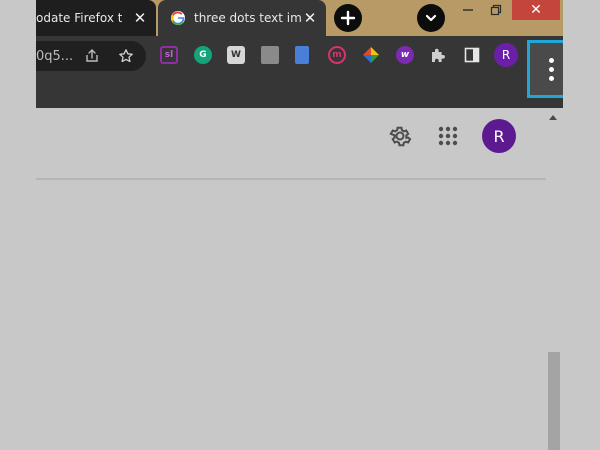 Image resolution: width=600 pixels, height=450 pixels. I want to click on extension-s-icon, so click(270, 55).